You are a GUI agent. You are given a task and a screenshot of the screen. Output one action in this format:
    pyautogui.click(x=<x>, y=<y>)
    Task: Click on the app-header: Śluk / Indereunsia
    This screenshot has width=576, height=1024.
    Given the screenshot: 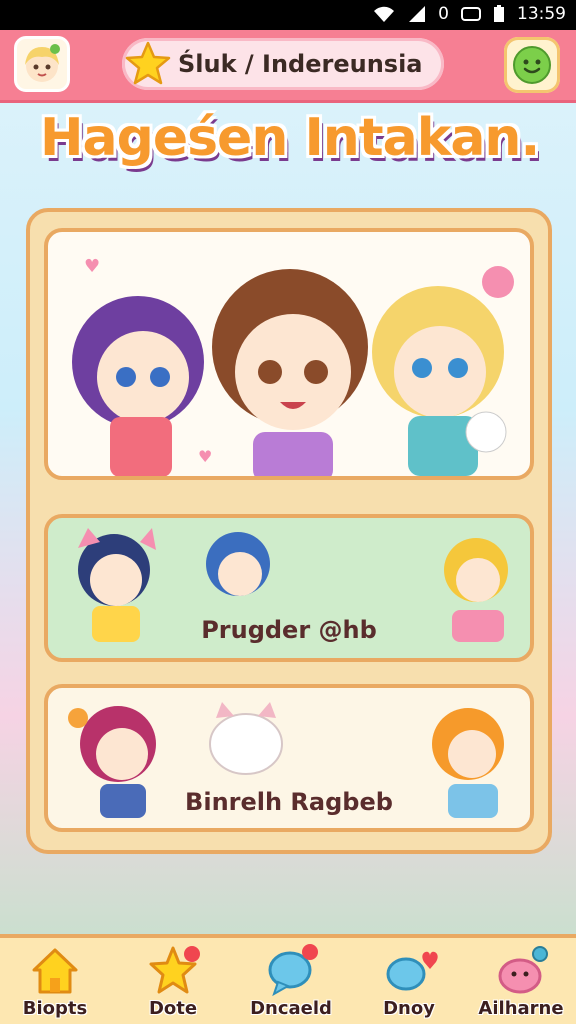 What is the action you would take?
    pyautogui.click(x=288, y=66)
    